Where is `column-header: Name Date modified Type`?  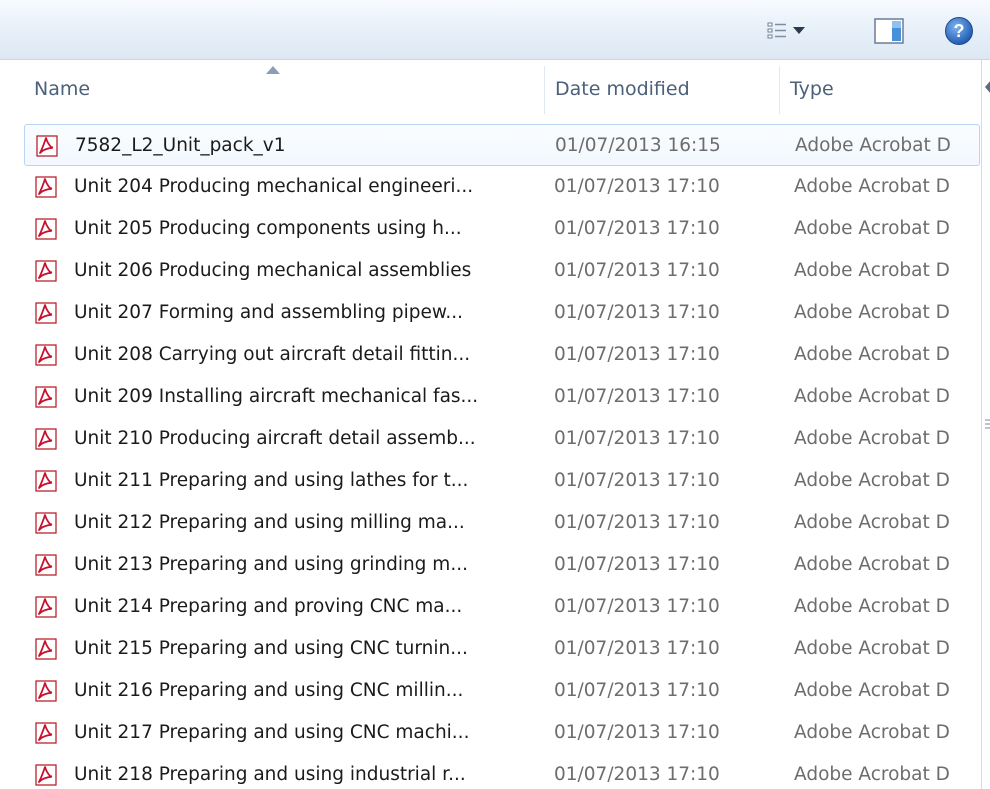 column-header: Name Date modified Type is located at coordinates (495, 89).